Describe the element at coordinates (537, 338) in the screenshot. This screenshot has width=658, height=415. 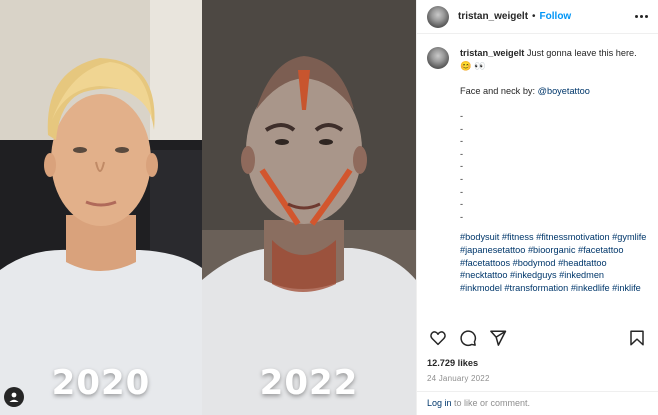
I see `action-bar` at that location.